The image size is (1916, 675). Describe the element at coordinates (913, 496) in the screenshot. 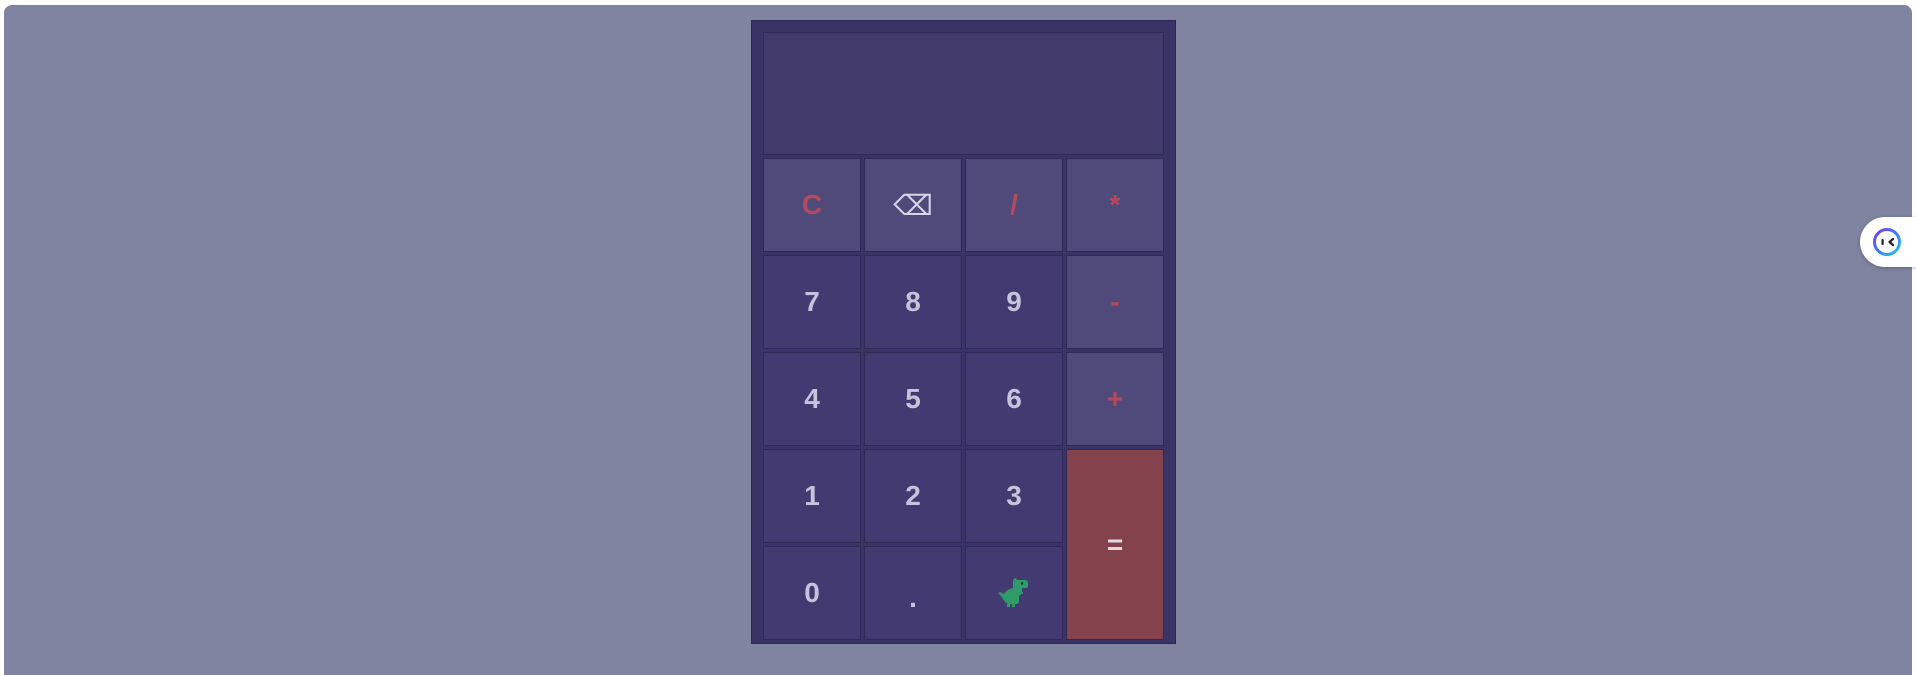

I see `digit-2-button: 2` at that location.